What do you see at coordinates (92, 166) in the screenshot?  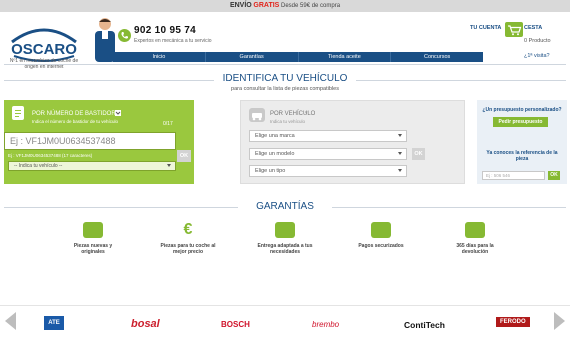 I see `vehicle-select: -- Indica tu vehículo --` at bounding box center [92, 166].